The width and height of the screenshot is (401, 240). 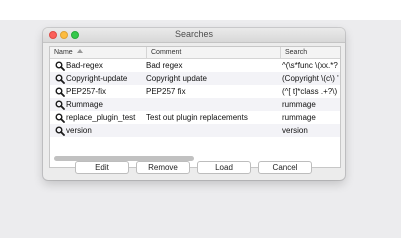 I want to click on row-comment: Bad regex, so click(x=164, y=65).